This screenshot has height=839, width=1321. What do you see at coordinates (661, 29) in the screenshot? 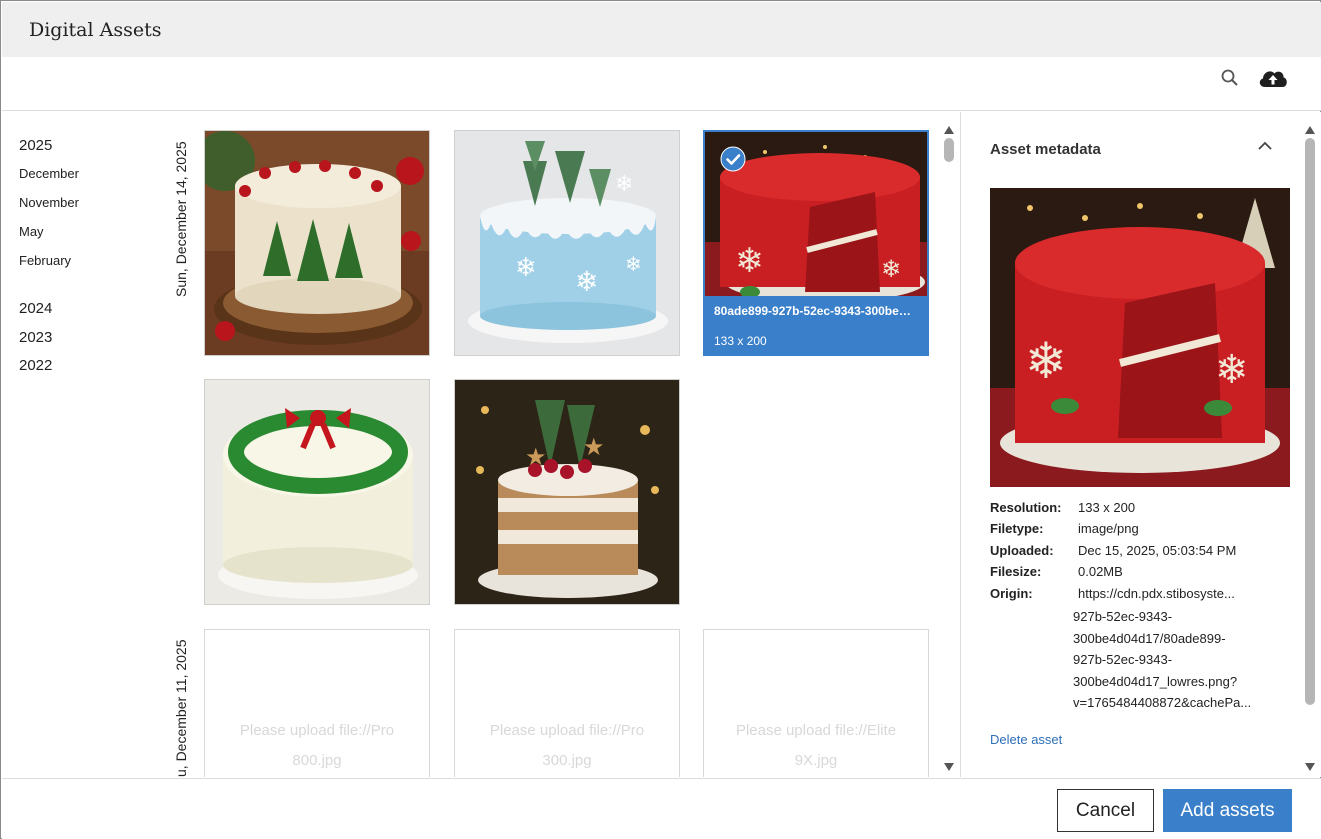
I see `title-bar: Digital Assets` at bounding box center [661, 29].